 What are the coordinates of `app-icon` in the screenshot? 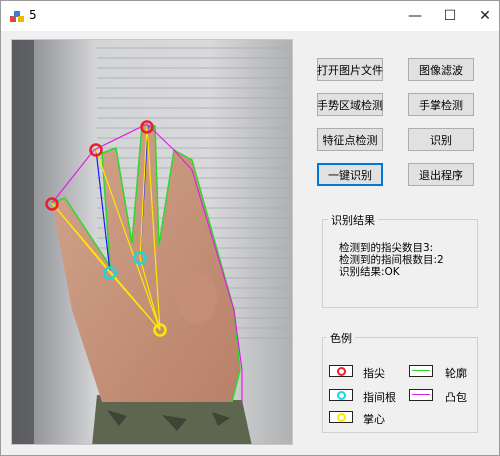 It's located at (17, 16).